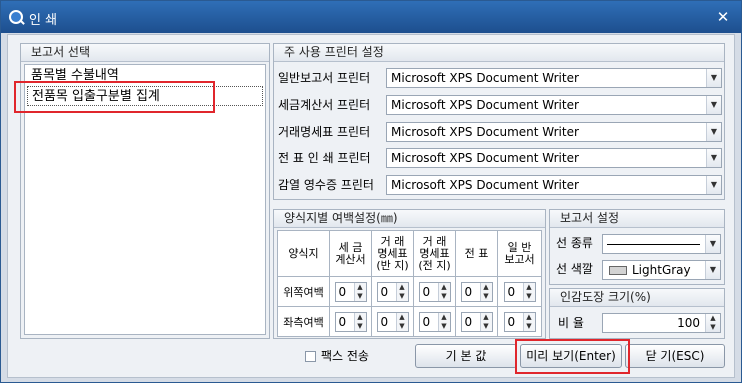 The image size is (742, 383). I want to click on printer-label-tax: 세금계산서 프린터, so click(324, 105).